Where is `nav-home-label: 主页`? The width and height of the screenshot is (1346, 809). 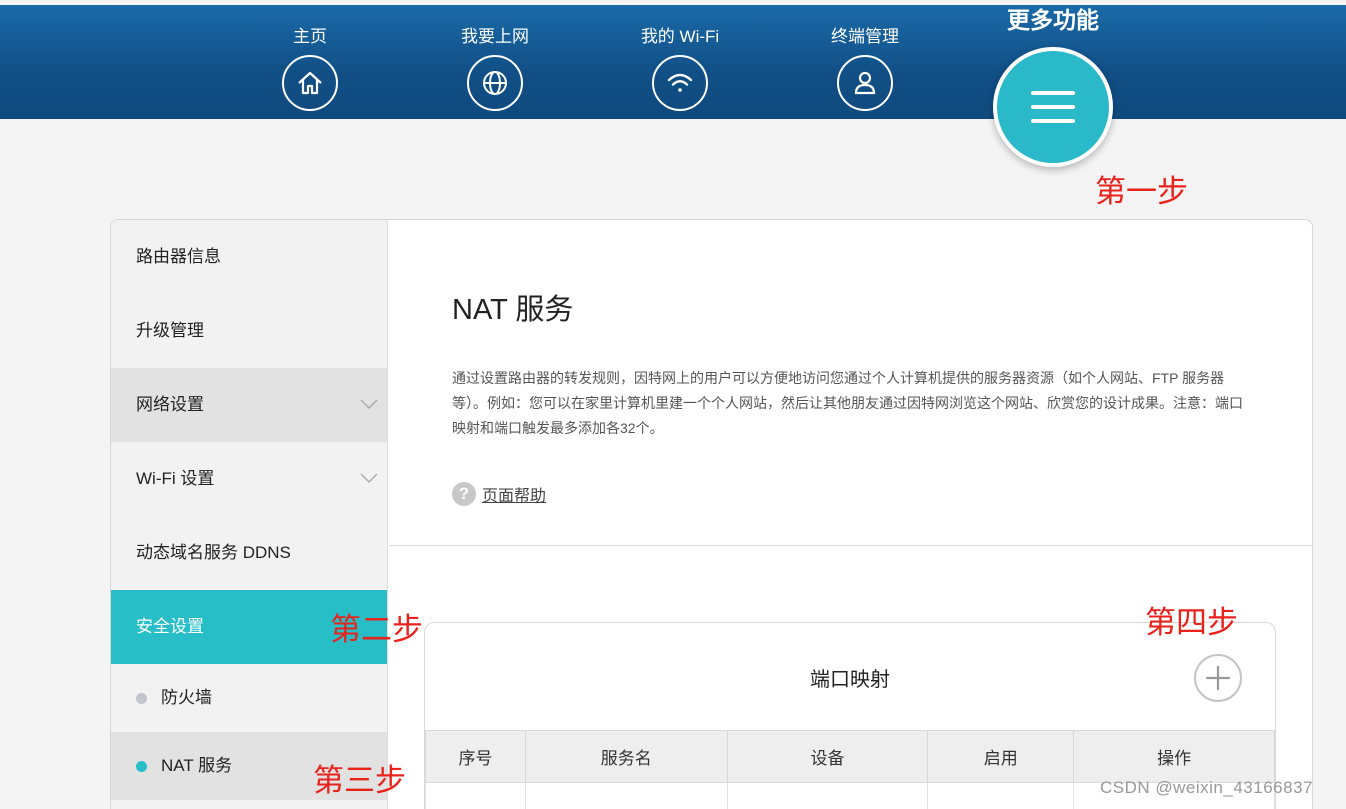
nav-home-label: 主页 is located at coordinates (310, 36).